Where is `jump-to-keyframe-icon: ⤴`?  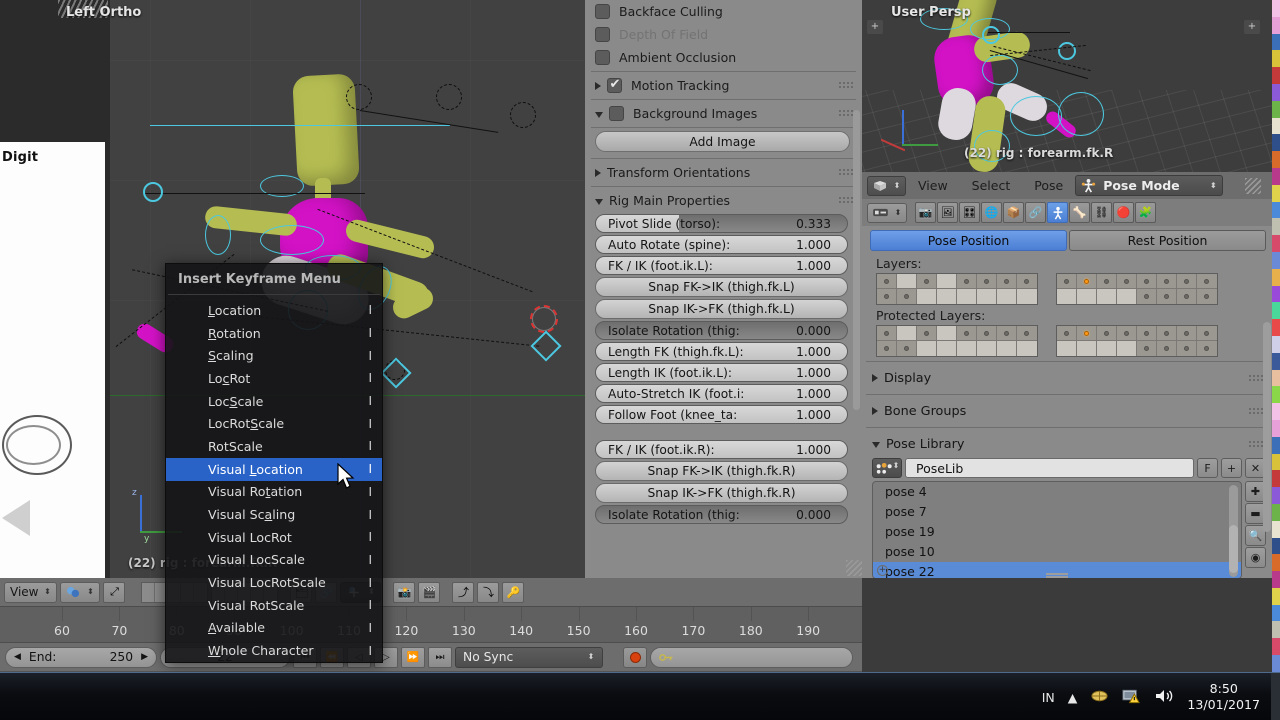
jump-to-keyframe-icon: ⤴ is located at coordinates (463, 592).